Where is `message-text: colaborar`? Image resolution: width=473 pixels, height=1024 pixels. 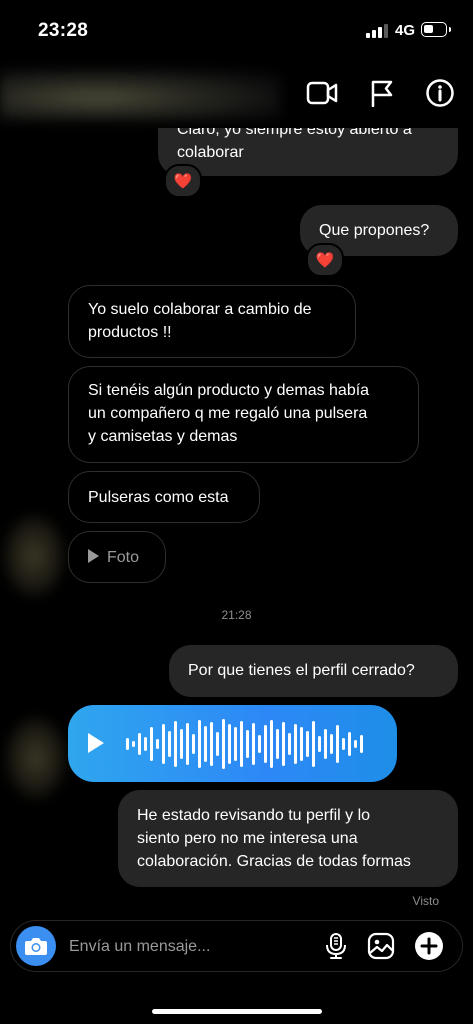 message-text: colaborar is located at coordinates (210, 152).